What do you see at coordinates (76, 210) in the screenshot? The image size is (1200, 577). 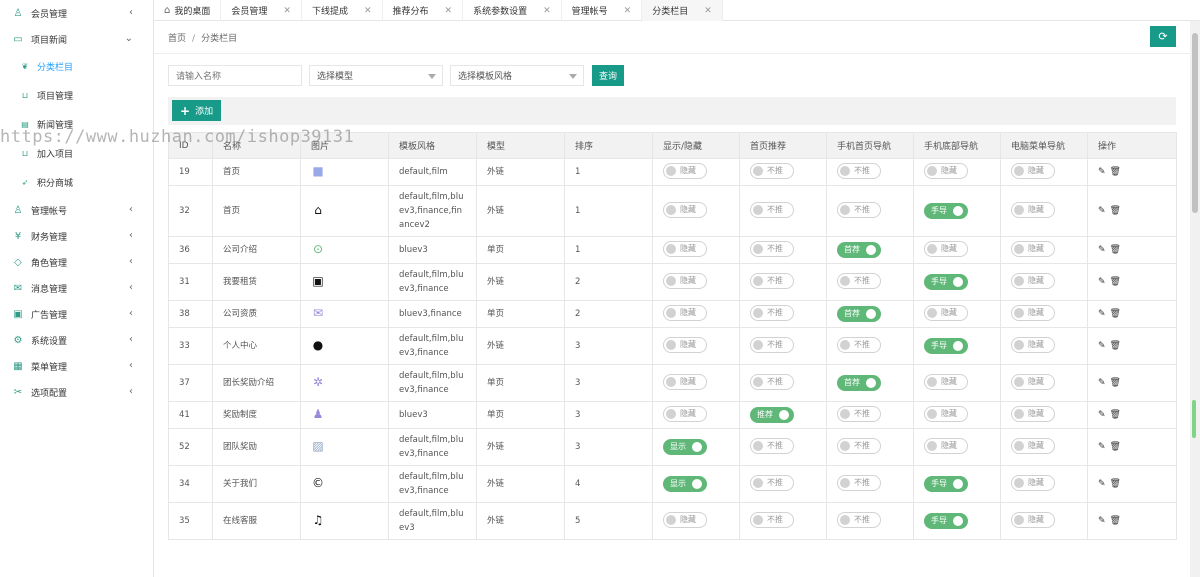 I see `sidebar-item: ♙ 管理帐号 ‹` at bounding box center [76, 210].